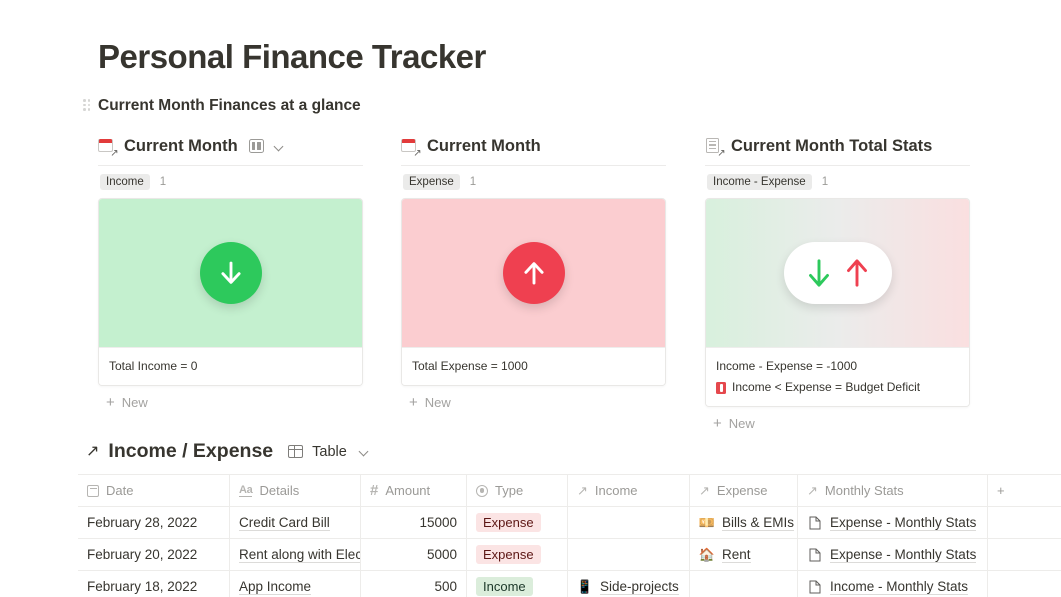 Image resolution: width=1061 pixels, height=597 pixels. What do you see at coordinates (759, 182) in the screenshot?
I see `group-label: Income - Expense` at bounding box center [759, 182].